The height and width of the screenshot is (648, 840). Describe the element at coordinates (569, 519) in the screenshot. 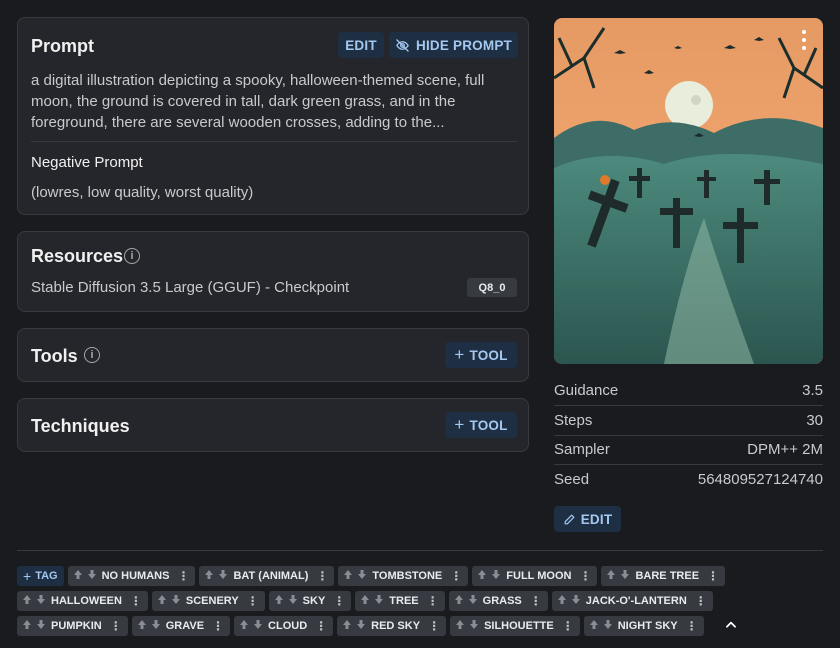

I see `pencil-icon` at that location.